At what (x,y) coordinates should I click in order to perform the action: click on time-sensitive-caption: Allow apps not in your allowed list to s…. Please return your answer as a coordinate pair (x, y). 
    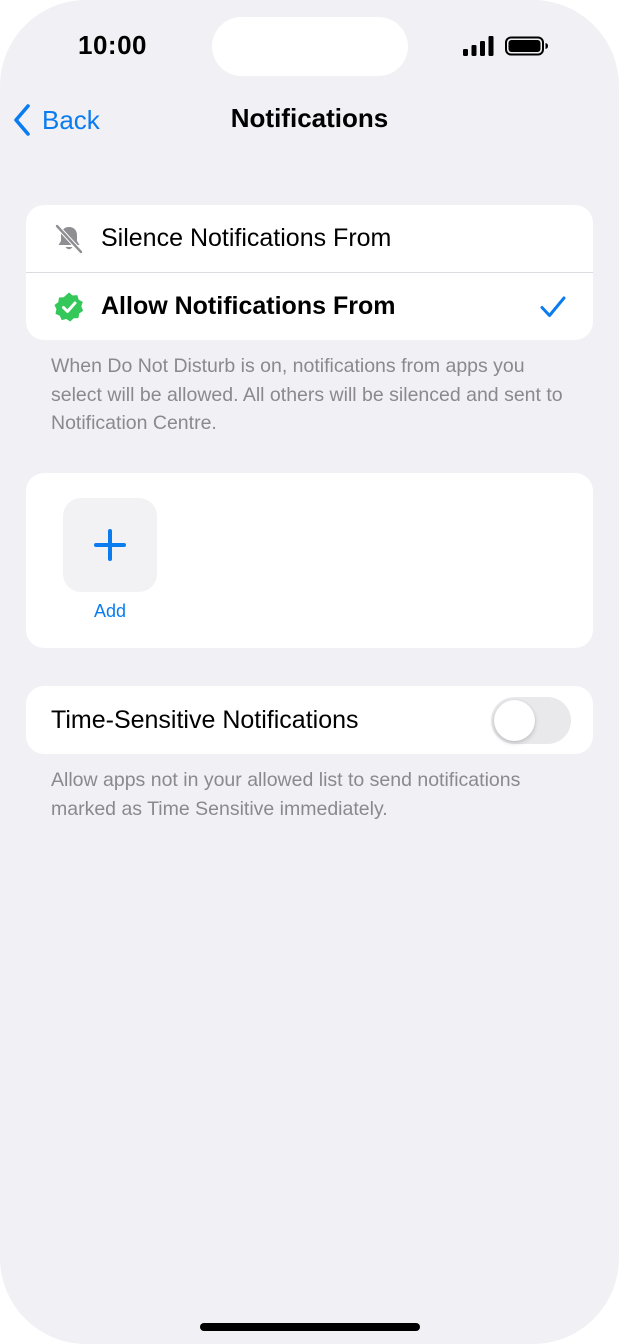
    Looking at the image, I should click on (286, 794).